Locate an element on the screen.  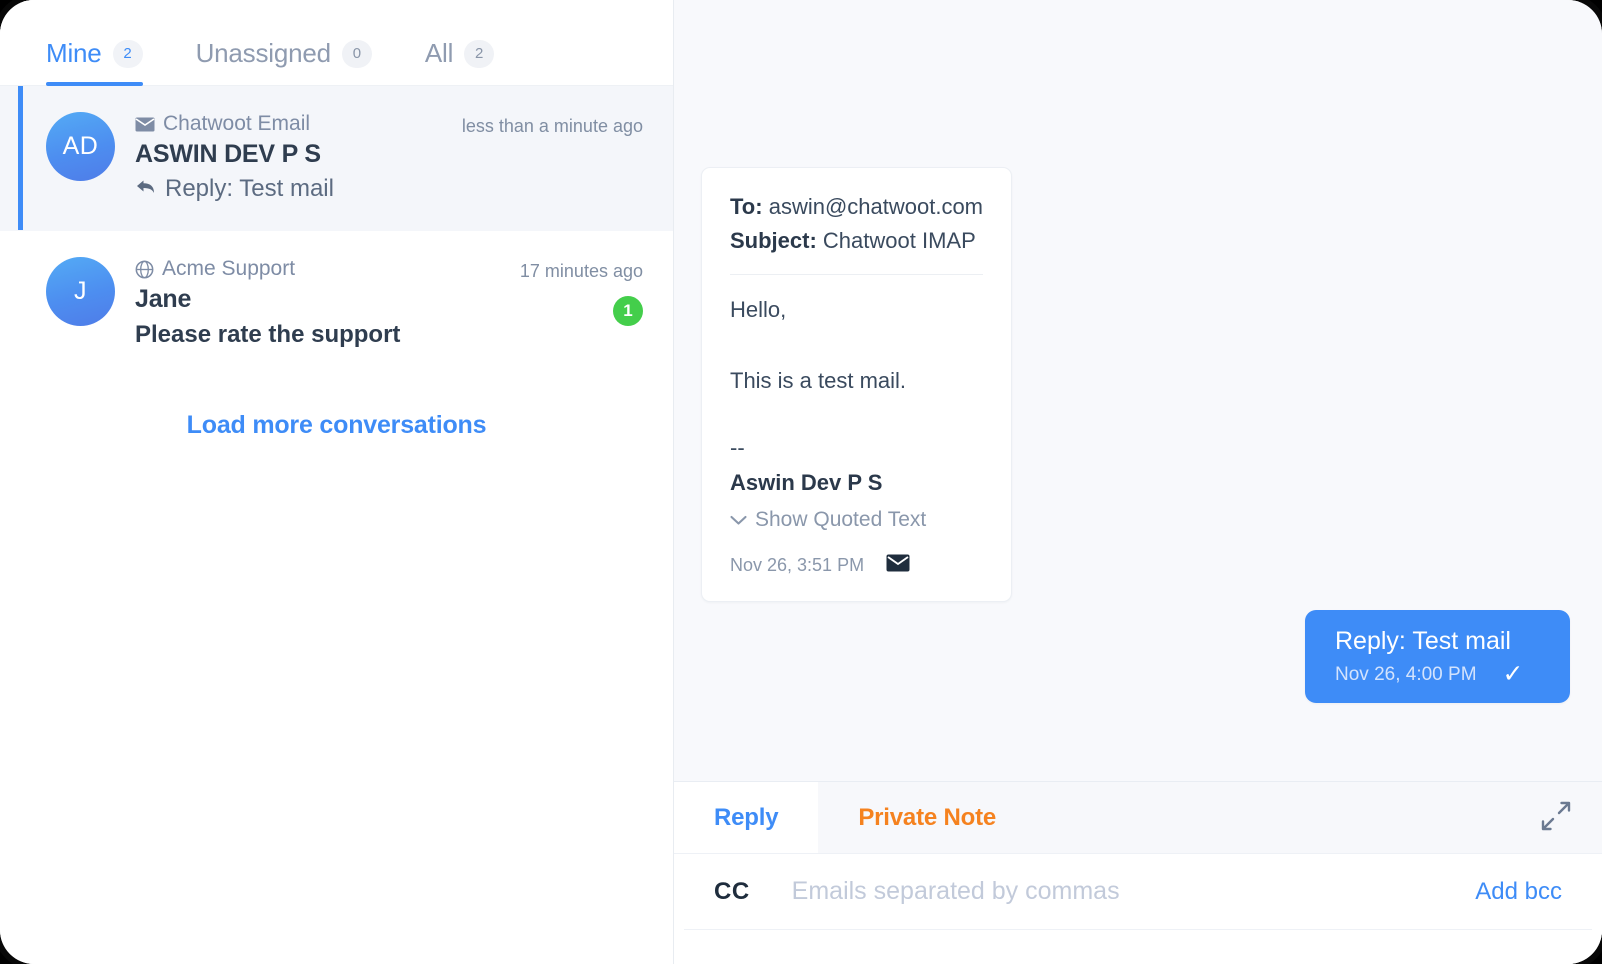
globe-icon is located at coordinates (144, 269).